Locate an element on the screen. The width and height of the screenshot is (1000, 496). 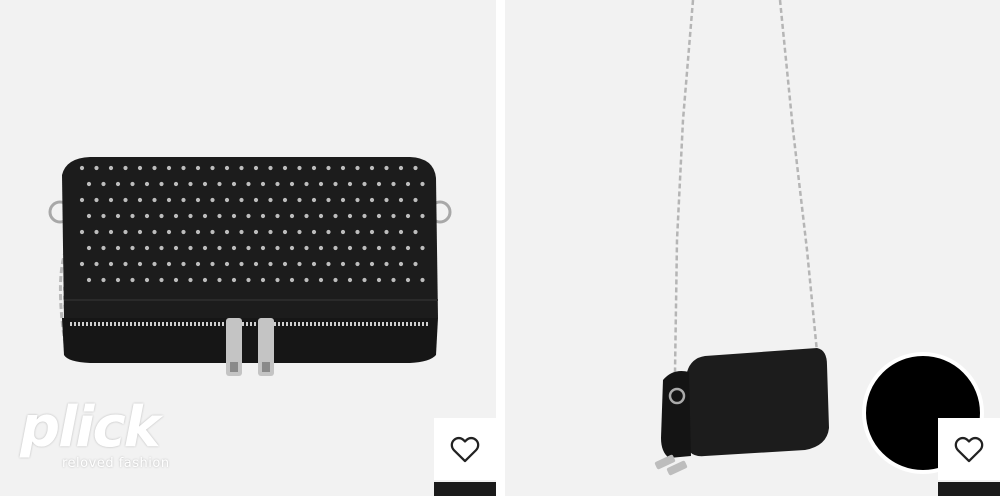
card-footer-tab is located at coordinates (969, 489).